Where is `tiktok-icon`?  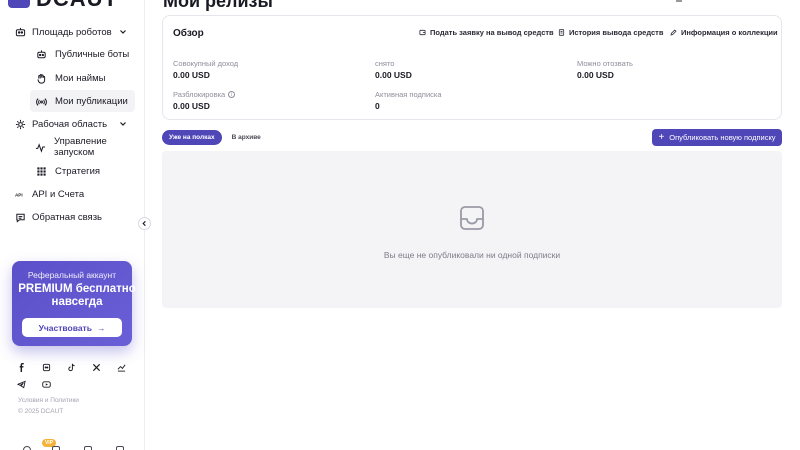
tiktok-icon is located at coordinates (71, 367).